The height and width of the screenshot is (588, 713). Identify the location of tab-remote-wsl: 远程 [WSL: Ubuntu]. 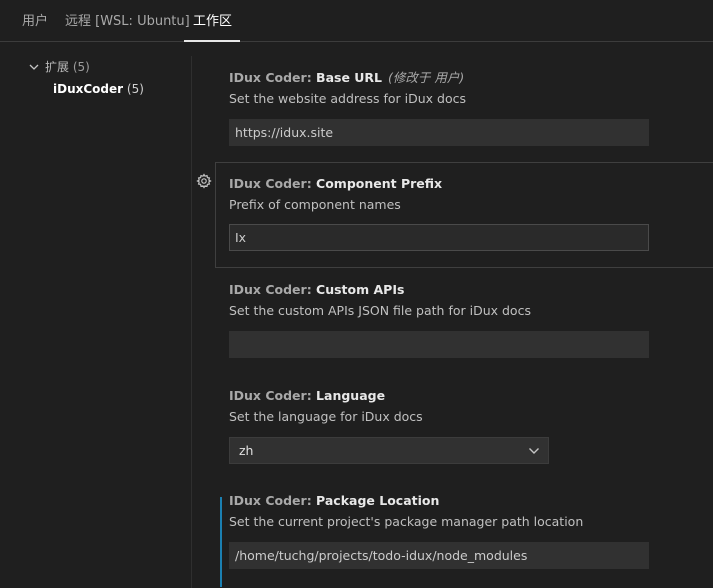
(127, 22).